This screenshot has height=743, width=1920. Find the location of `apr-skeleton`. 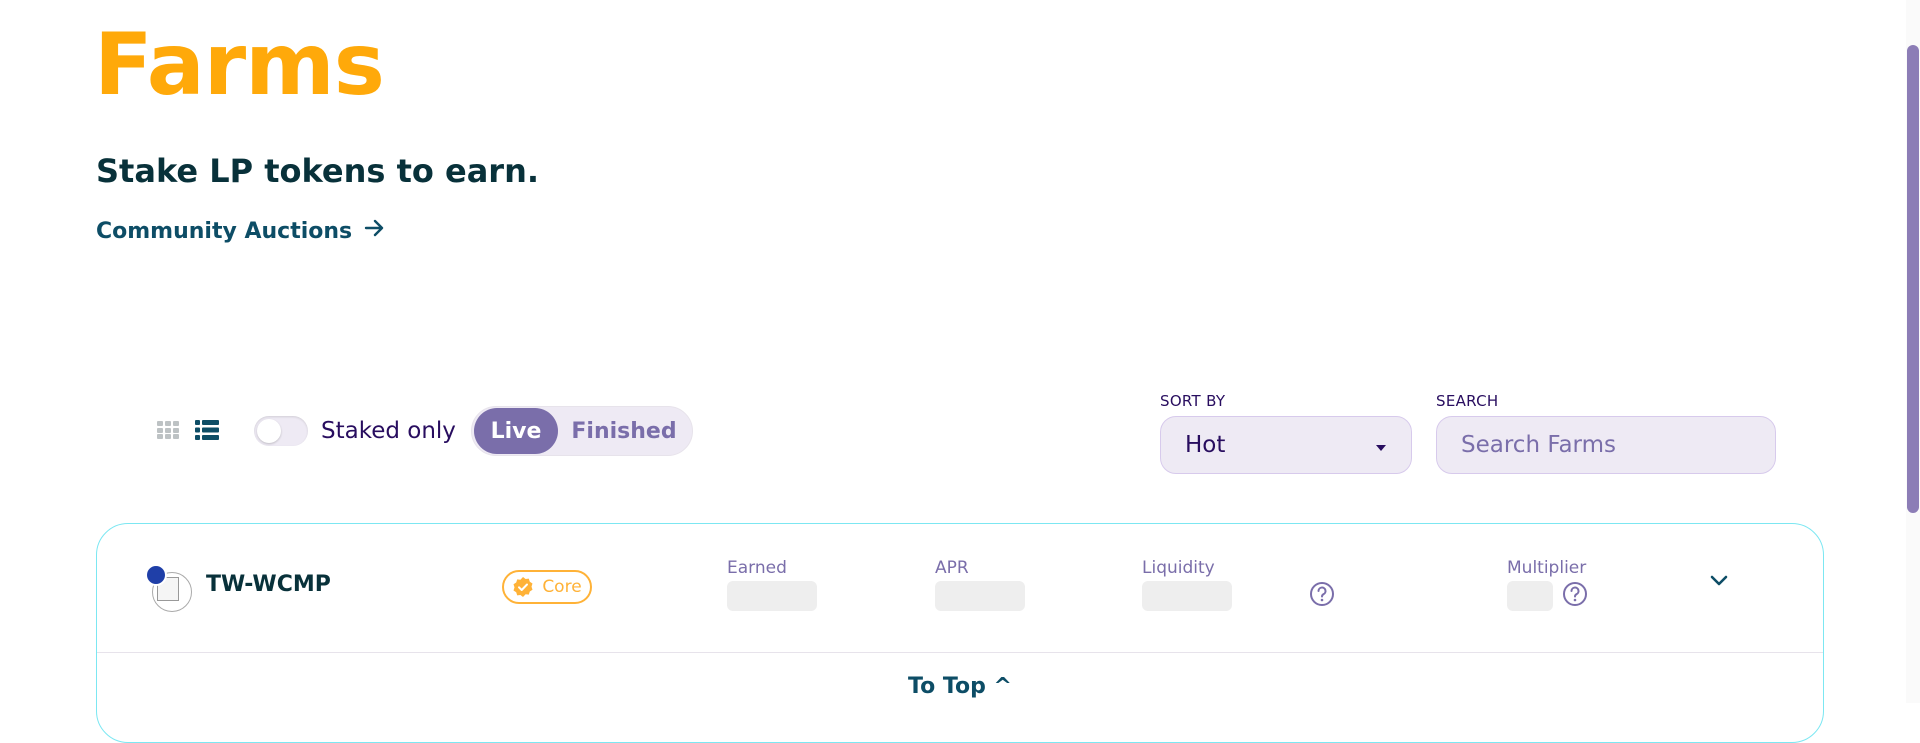

apr-skeleton is located at coordinates (980, 596).